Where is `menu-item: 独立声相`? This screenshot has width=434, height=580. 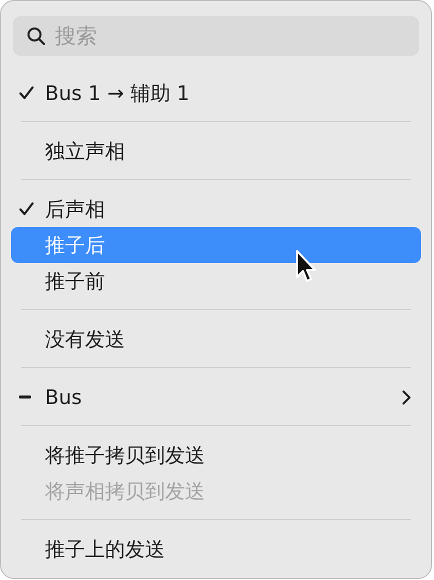 menu-item: 独立声相 is located at coordinates (216, 151).